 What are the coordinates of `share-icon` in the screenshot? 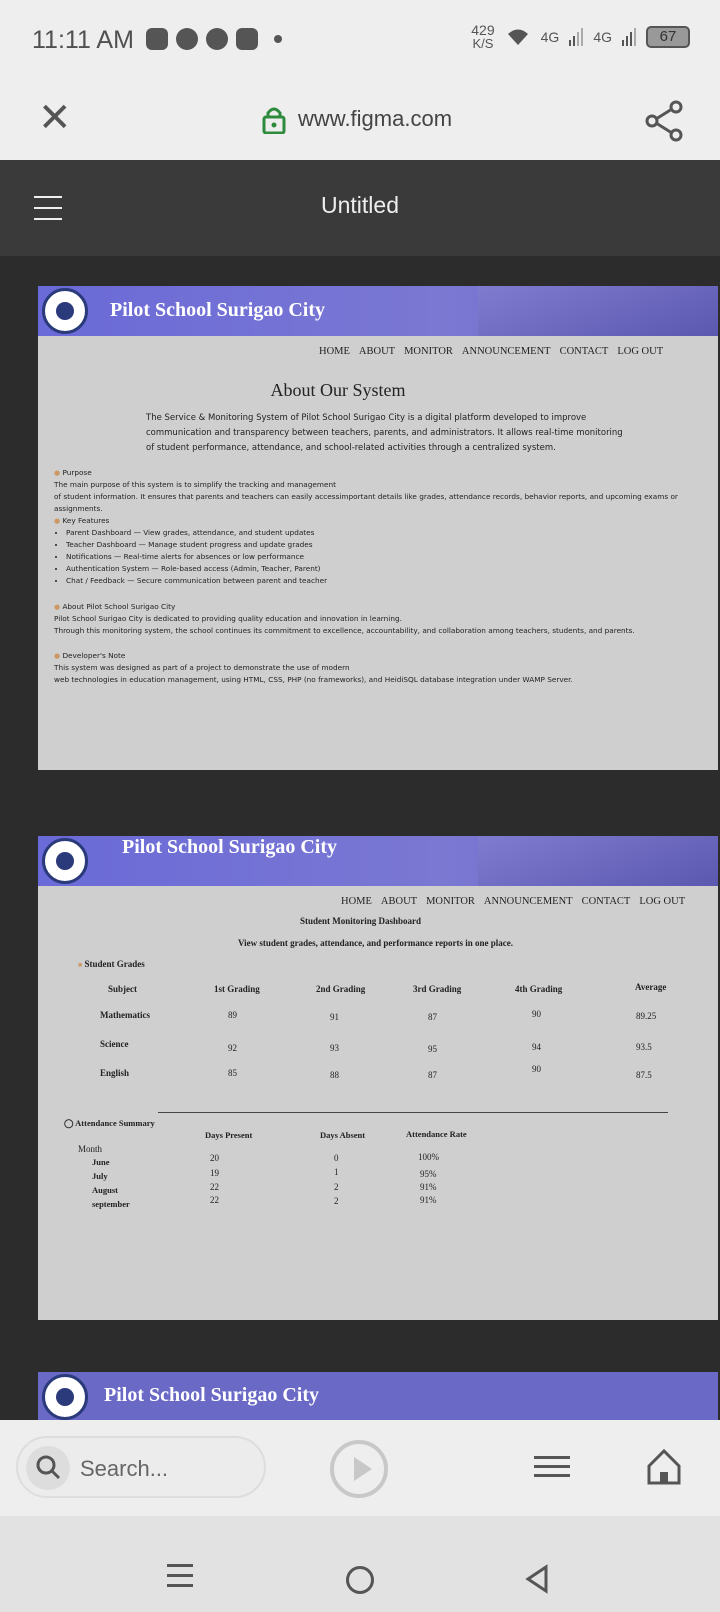 It's located at (664, 121).